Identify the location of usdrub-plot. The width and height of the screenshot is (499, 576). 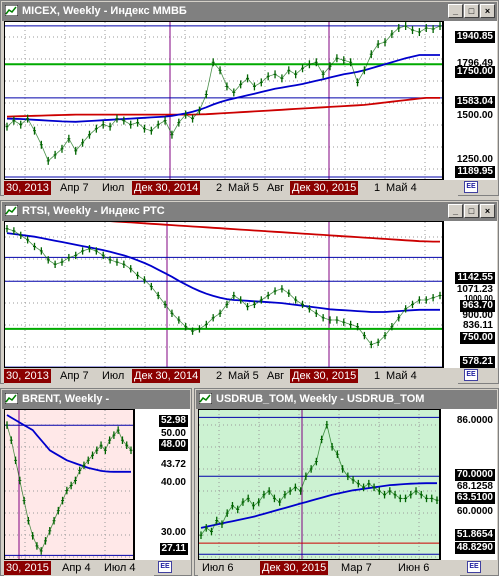
(319, 484).